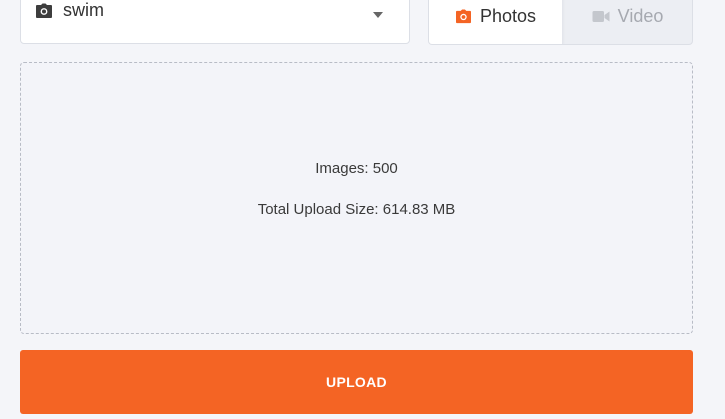 This screenshot has width=725, height=419. I want to click on tab-video-label: Video, so click(640, 16).